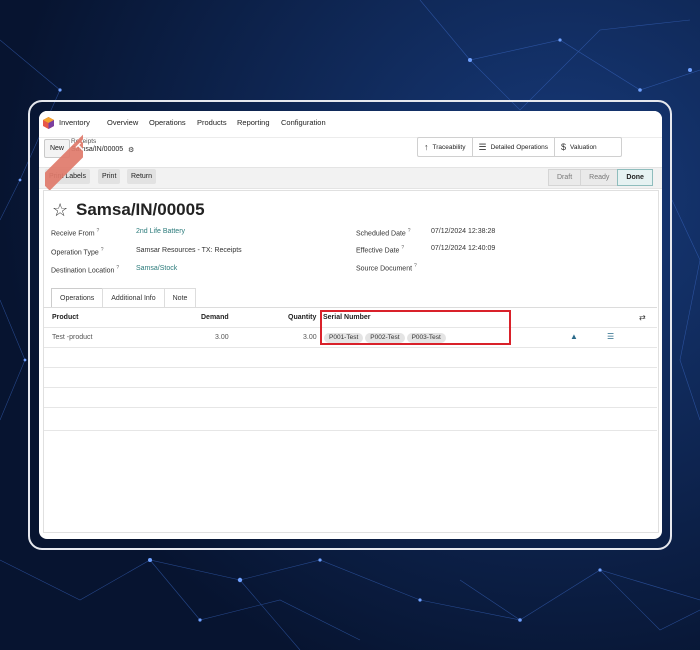 The image size is (700, 650). Describe the element at coordinates (449, 147) in the screenshot. I see `traceability-label: Traceability` at that location.